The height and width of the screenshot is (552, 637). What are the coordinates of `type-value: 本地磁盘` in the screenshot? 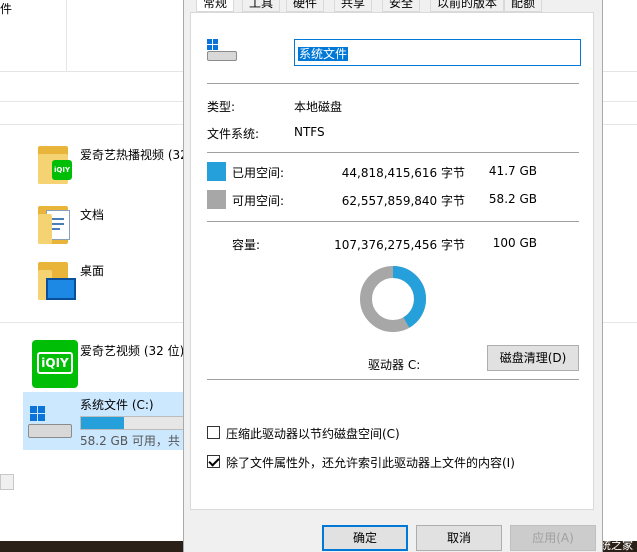 It's located at (318, 107).